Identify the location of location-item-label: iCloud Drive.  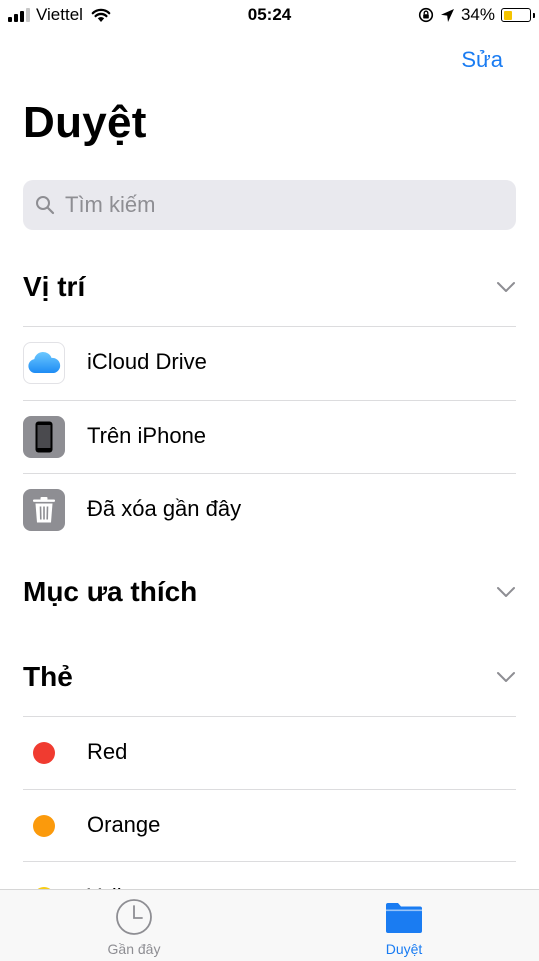
(147, 362).